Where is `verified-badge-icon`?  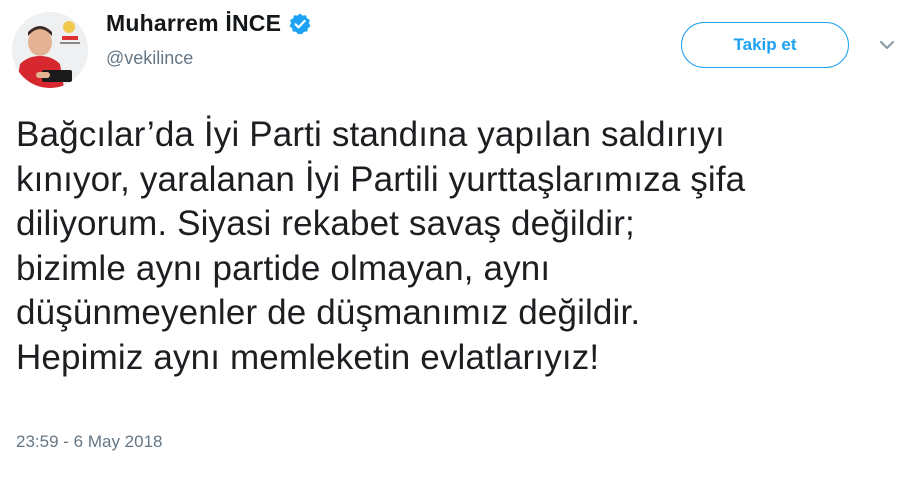
verified-badge-icon is located at coordinates (300, 24).